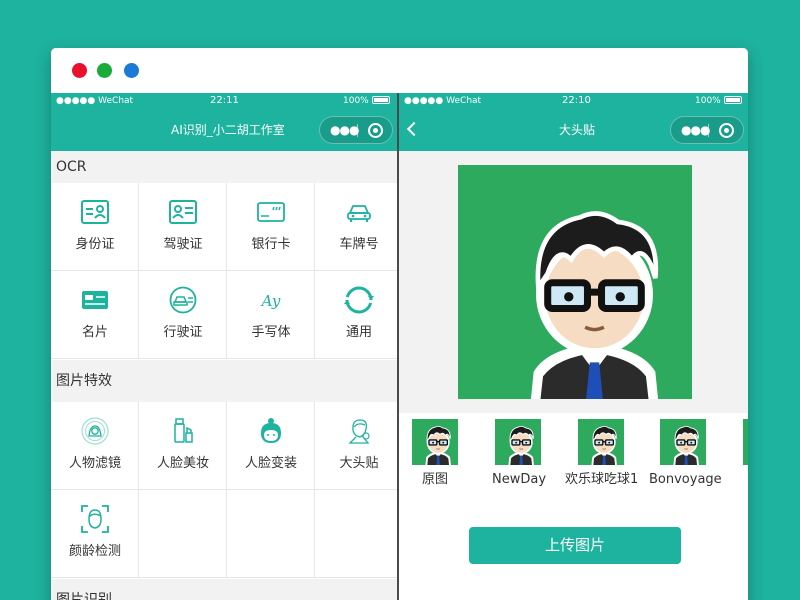 This screenshot has width=800, height=600. What do you see at coordinates (224, 167) in the screenshot?
I see `section-title-ocr: OCR` at bounding box center [224, 167].